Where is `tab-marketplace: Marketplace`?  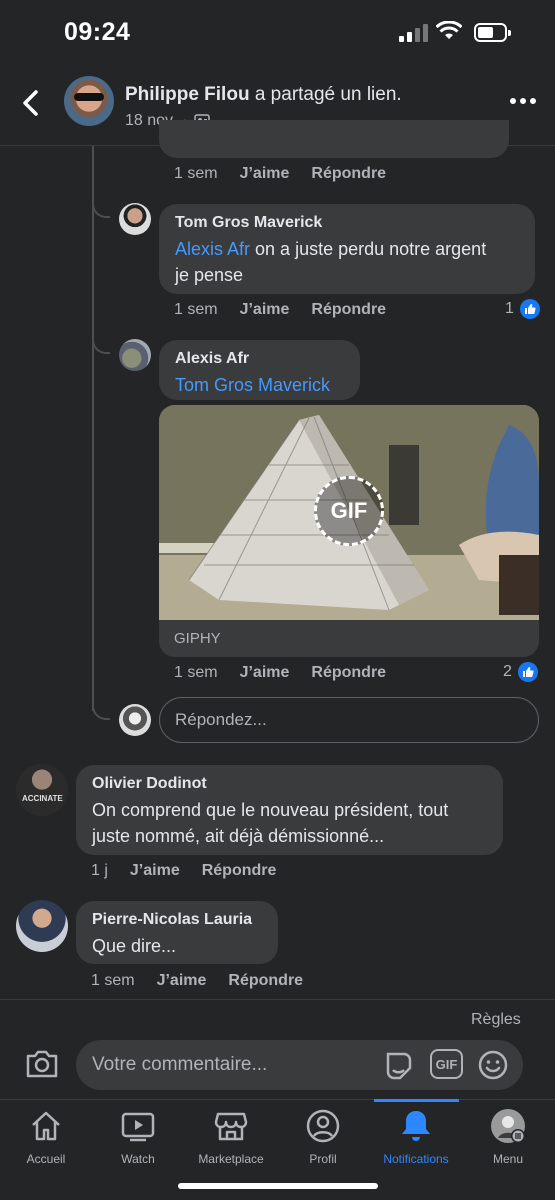 tab-marketplace: Marketplace is located at coordinates (231, 1137).